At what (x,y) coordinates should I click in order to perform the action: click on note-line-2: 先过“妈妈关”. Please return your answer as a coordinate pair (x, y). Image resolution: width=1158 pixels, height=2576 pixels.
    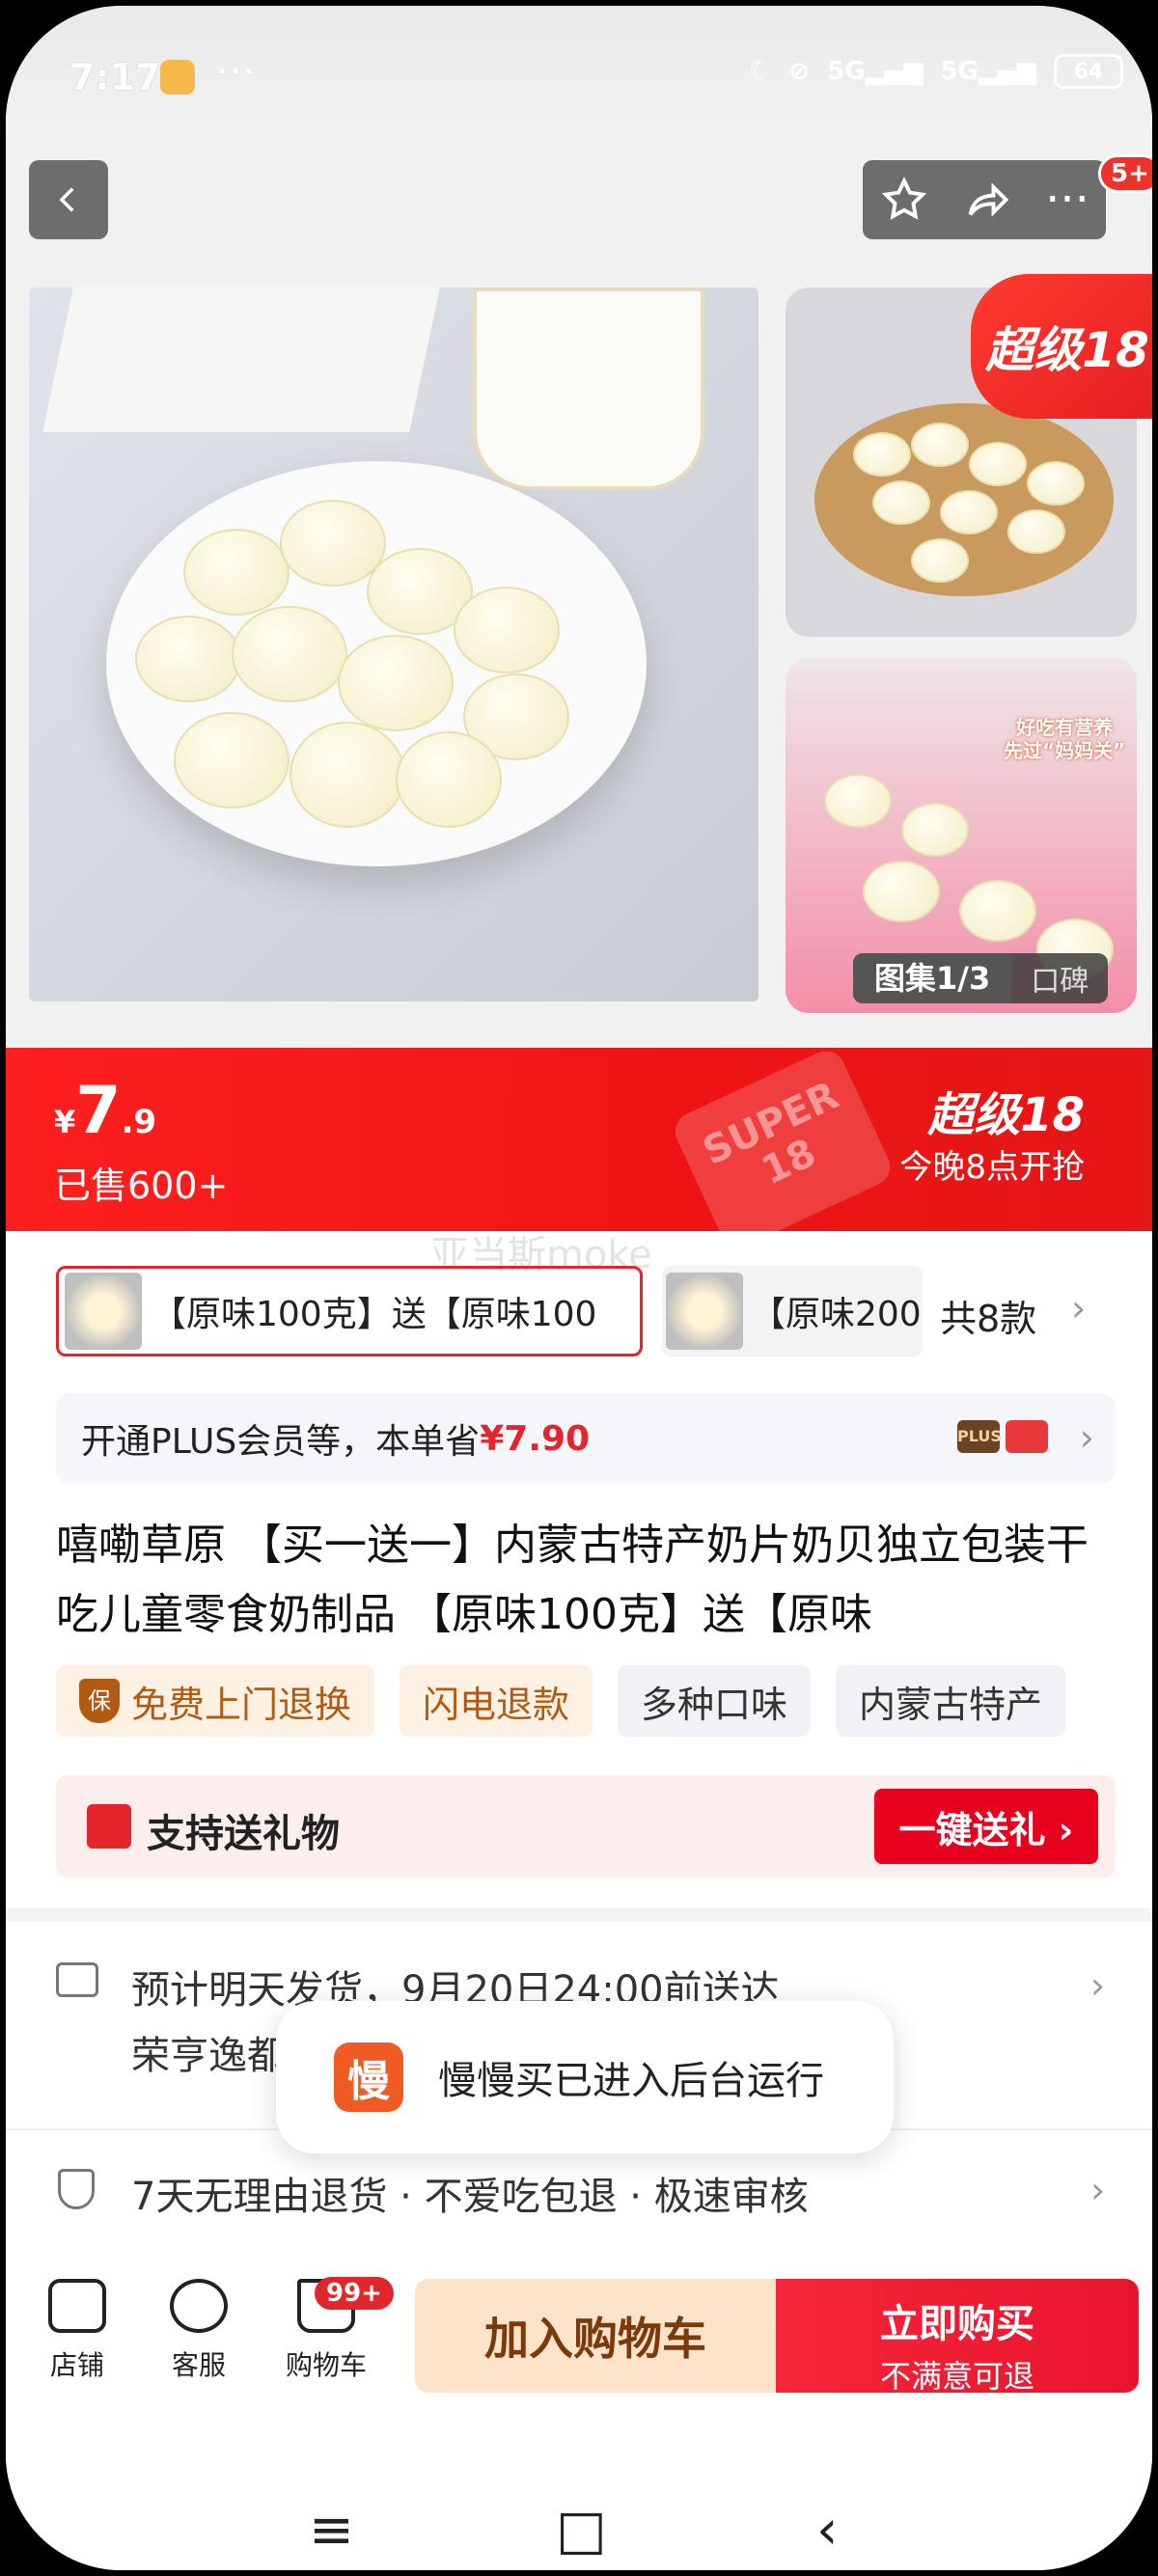
    Looking at the image, I should click on (1065, 750).